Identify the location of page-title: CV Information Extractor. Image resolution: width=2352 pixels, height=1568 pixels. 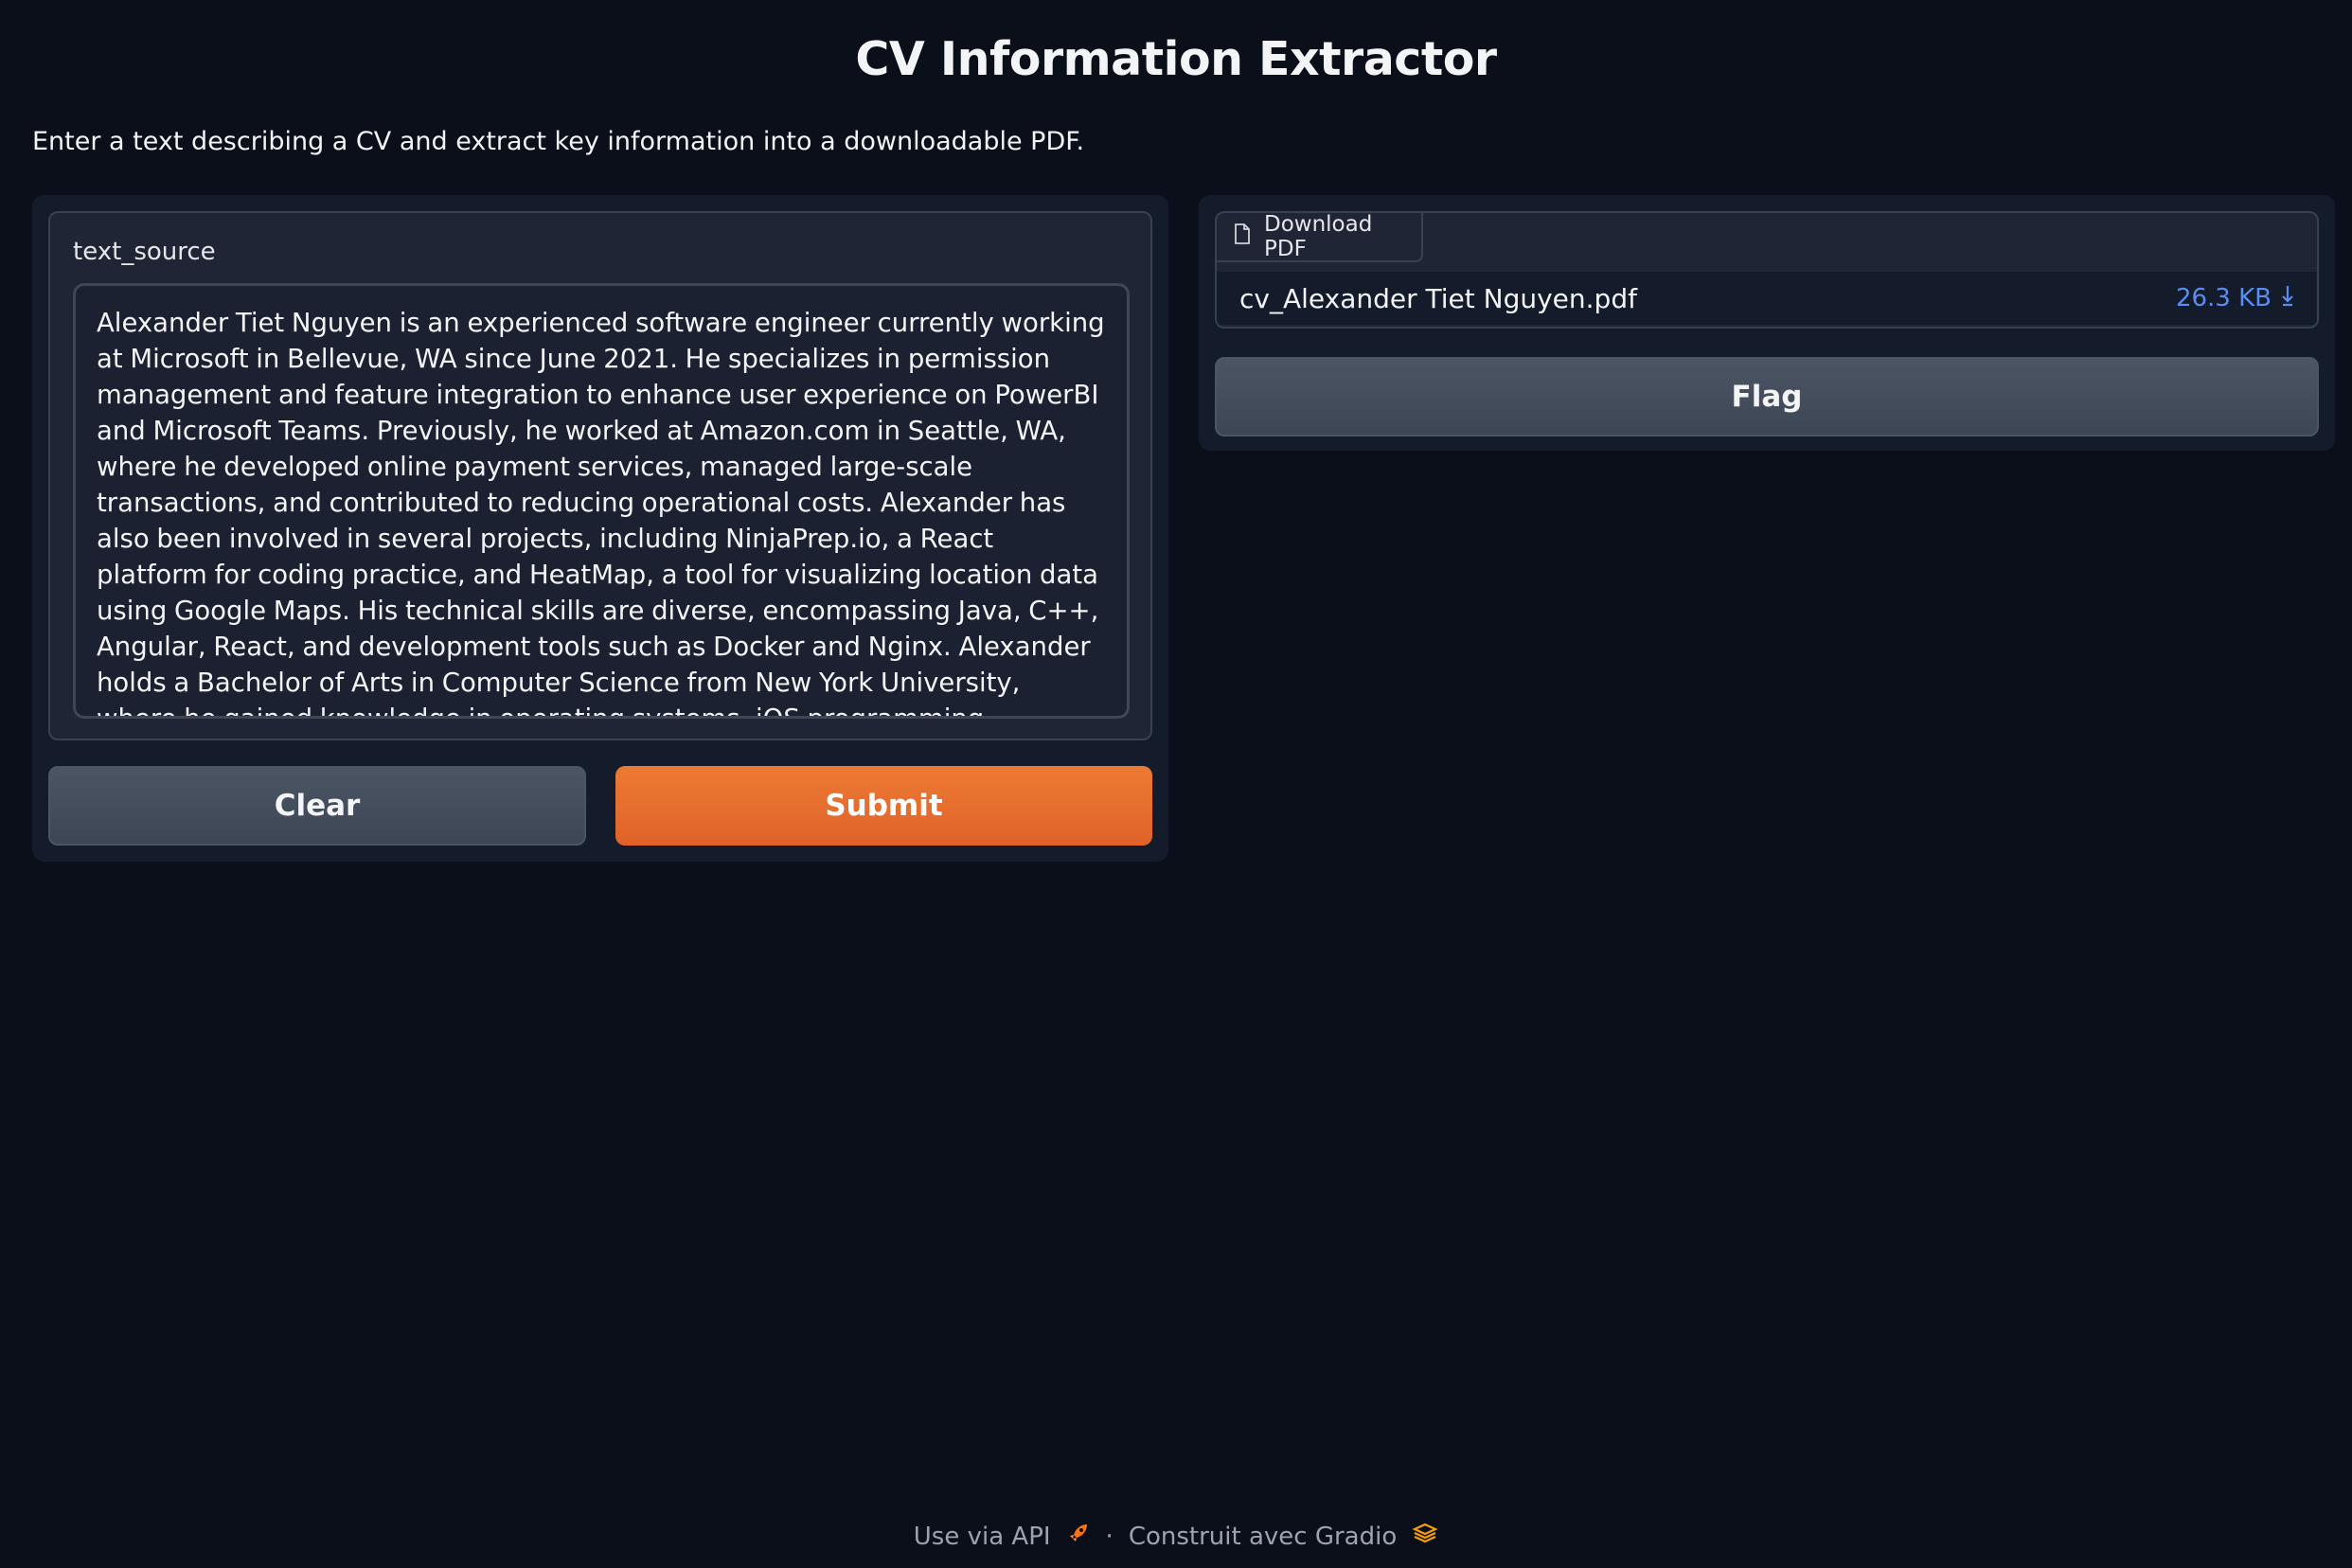
(1176, 59).